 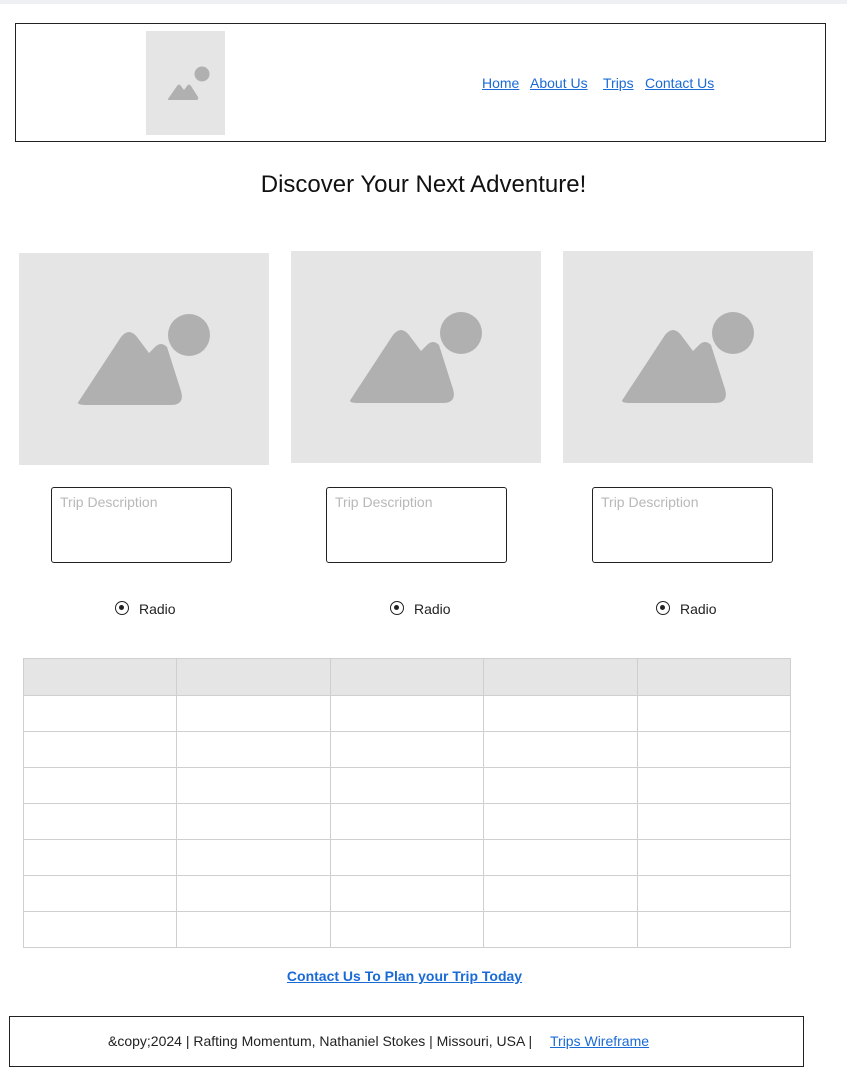 I want to click on table-header-row, so click(x=407, y=677).